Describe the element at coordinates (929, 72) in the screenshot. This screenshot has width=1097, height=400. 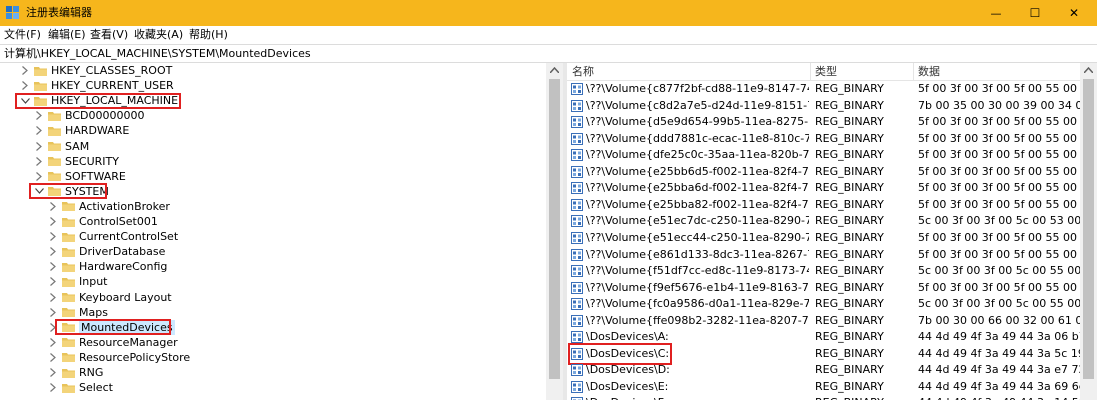
I see `column-data: 数据` at that location.